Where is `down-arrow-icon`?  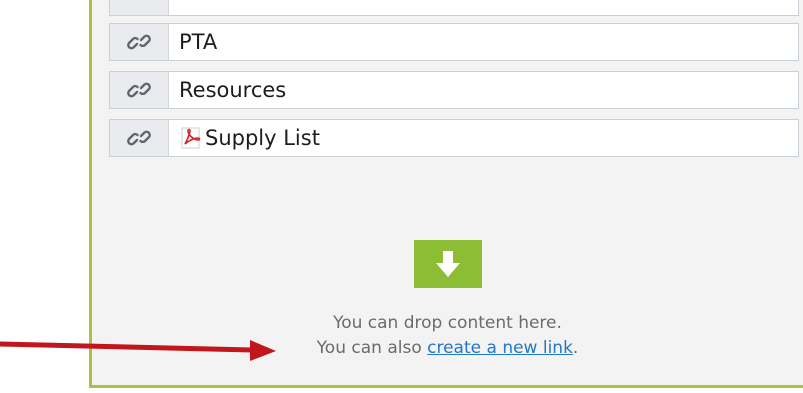
down-arrow-icon is located at coordinates (447, 264).